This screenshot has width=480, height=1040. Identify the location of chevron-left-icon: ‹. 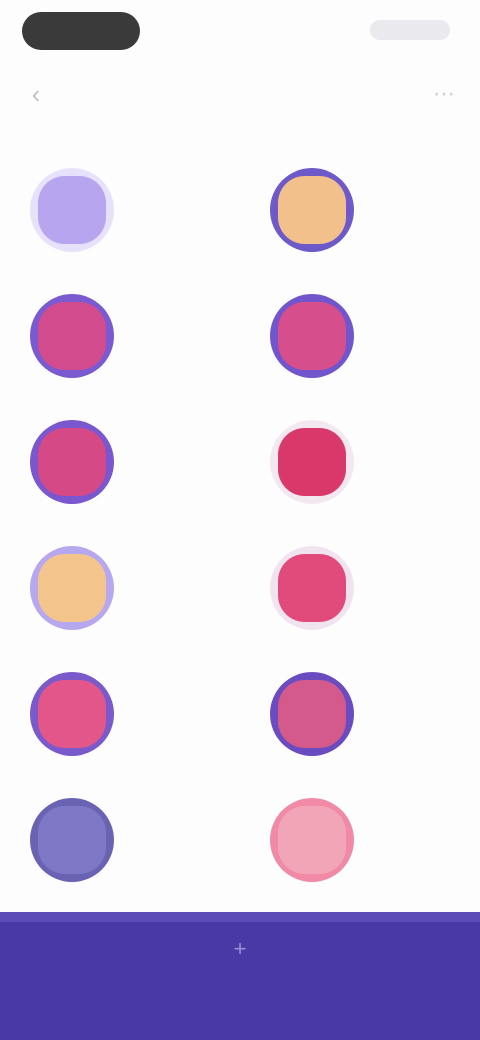
(36, 94).